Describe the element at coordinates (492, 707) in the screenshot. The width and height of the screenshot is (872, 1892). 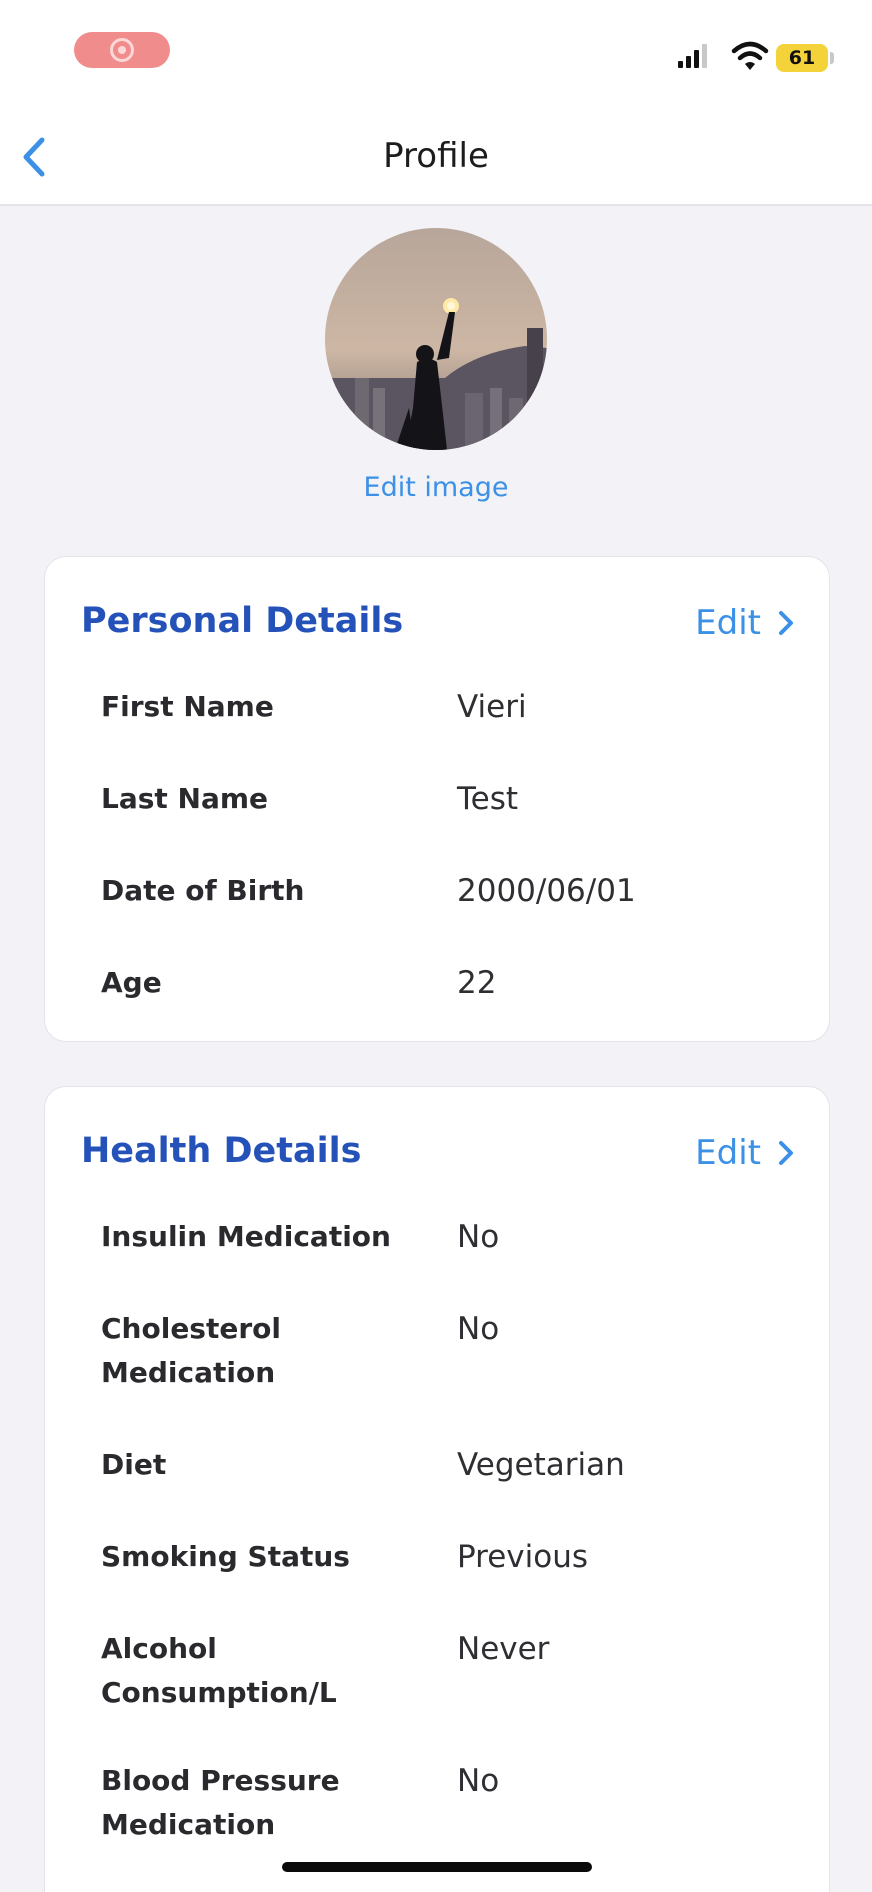
I see `detail-value: Vieri` at that location.